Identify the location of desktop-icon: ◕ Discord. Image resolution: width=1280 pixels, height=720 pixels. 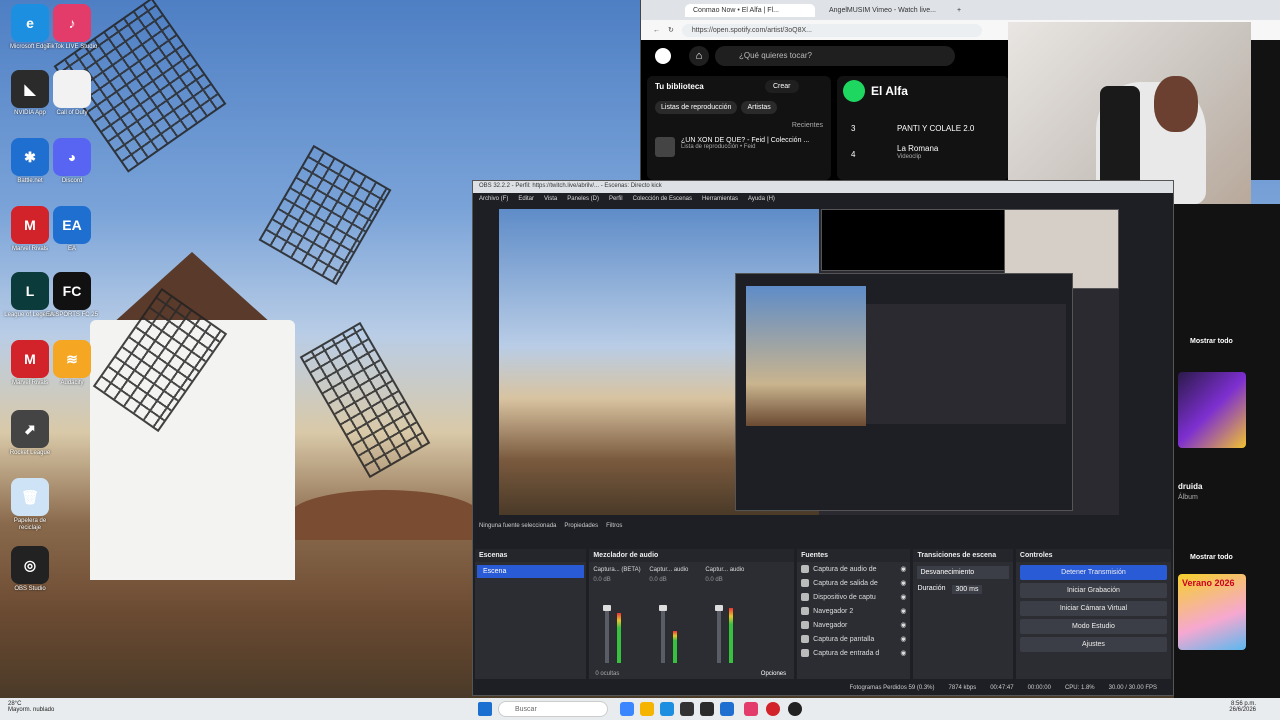
(72, 161).